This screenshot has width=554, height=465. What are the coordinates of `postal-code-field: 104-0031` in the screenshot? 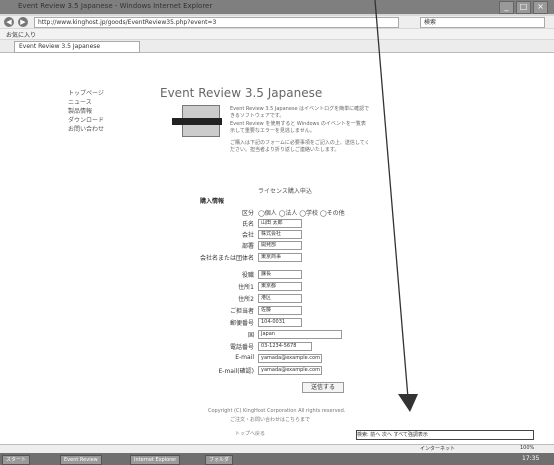 It's located at (280, 322).